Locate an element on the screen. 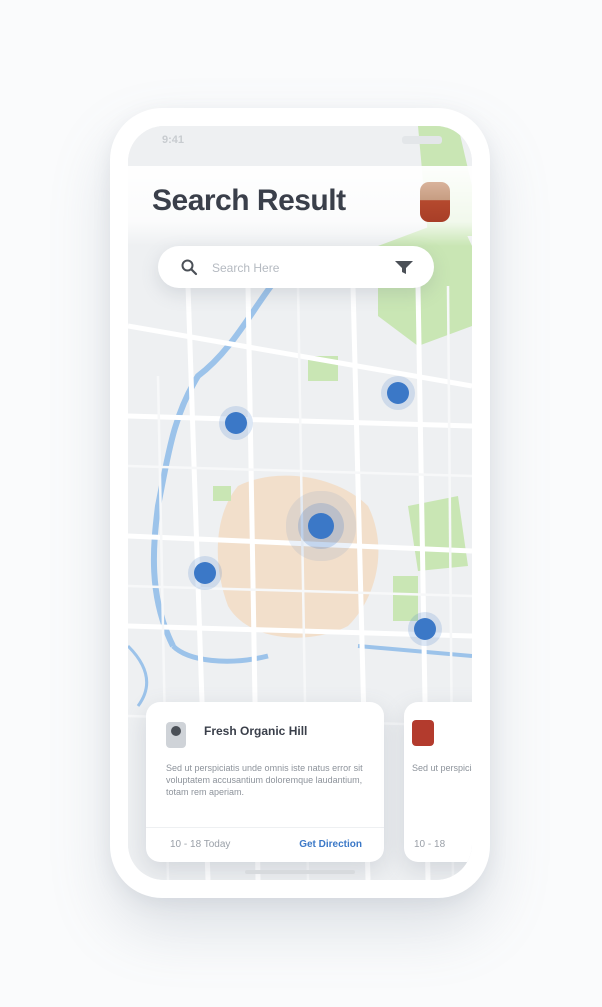 The image size is (602, 1007). current-location-pin is located at coordinates (321, 526).